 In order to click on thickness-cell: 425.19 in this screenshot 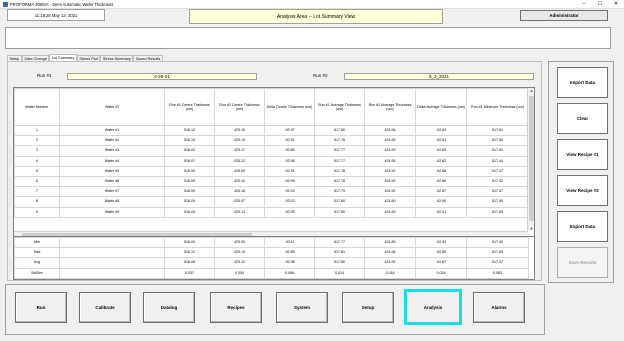, I will do `click(239, 141)`.